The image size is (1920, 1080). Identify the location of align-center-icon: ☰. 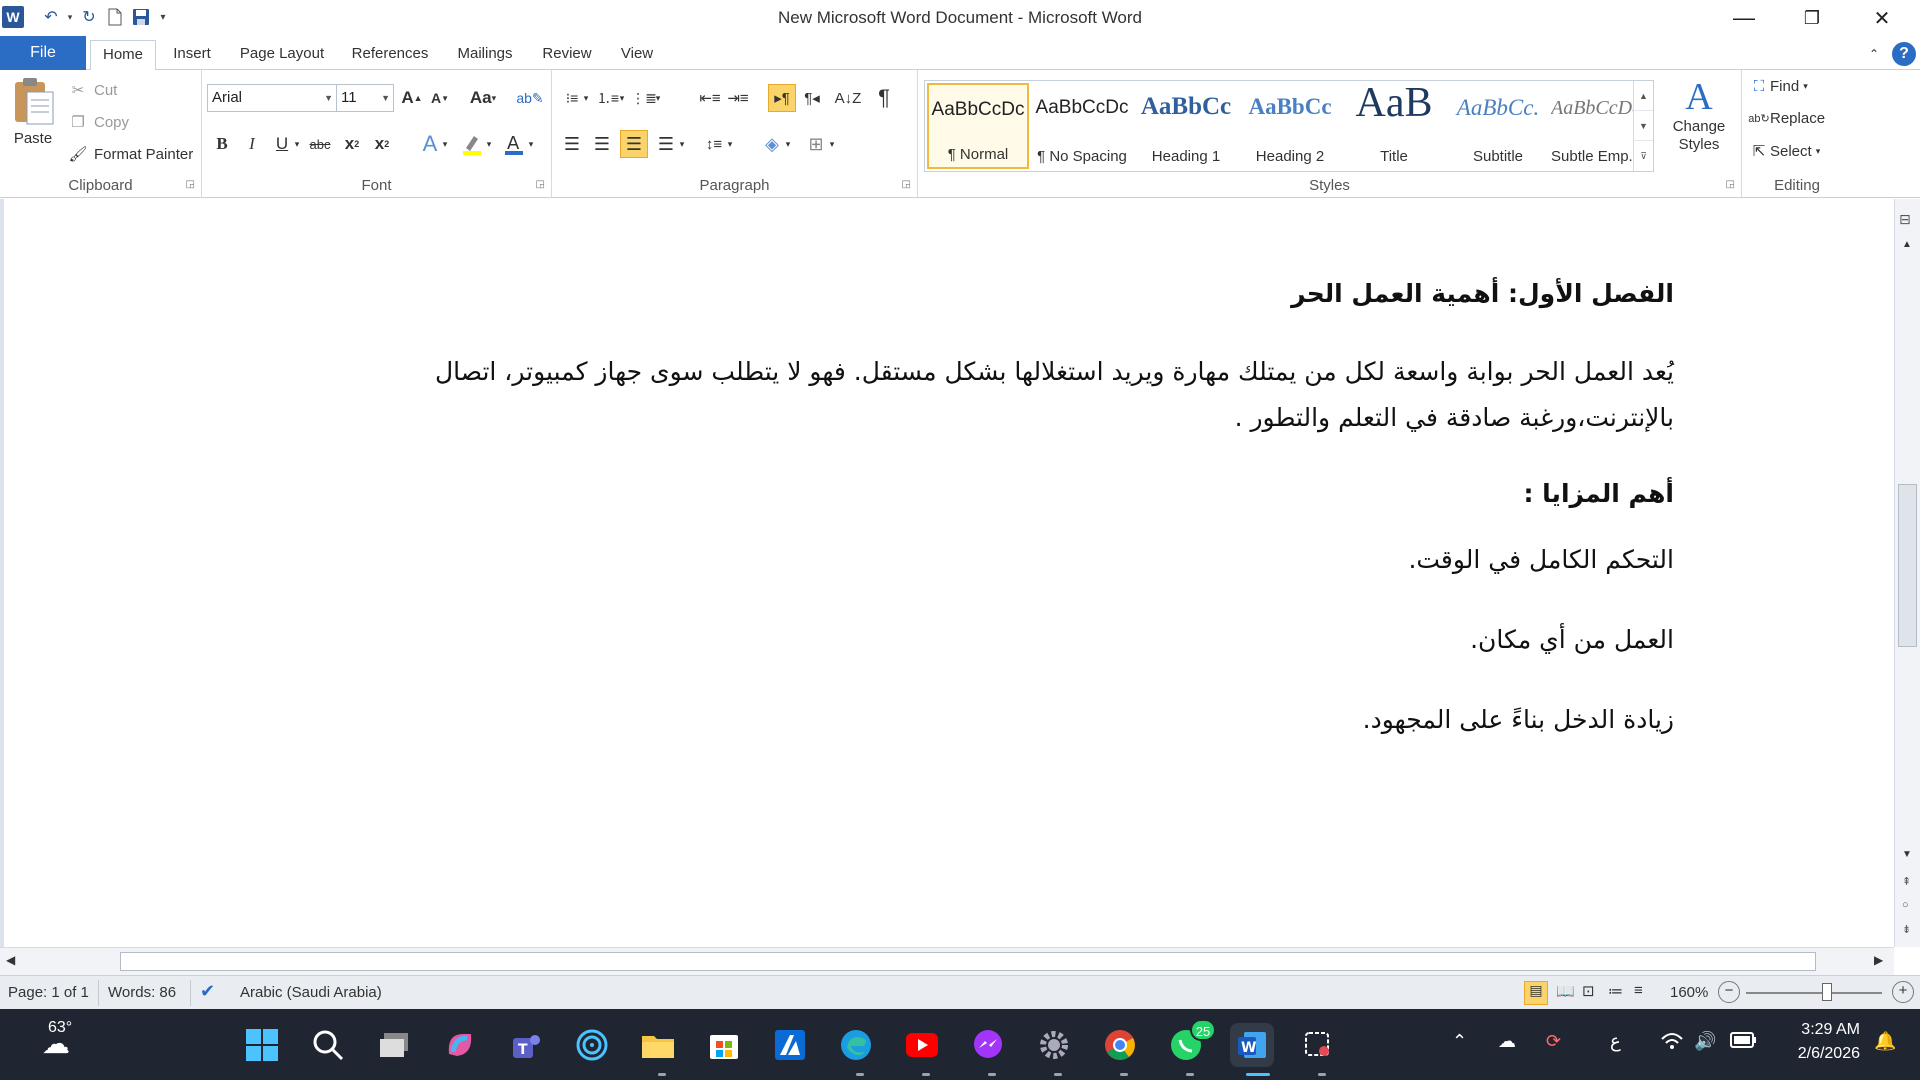
(602, 144).